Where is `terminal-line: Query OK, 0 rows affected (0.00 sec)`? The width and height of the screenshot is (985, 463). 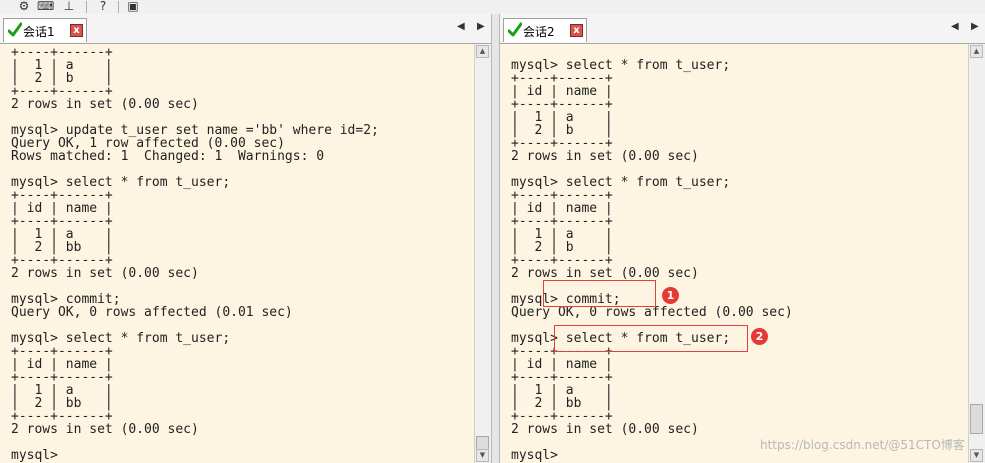 terminal-line: Query OK, 0 rows affected (0.00 sec) is located at coordinates (652, 312).